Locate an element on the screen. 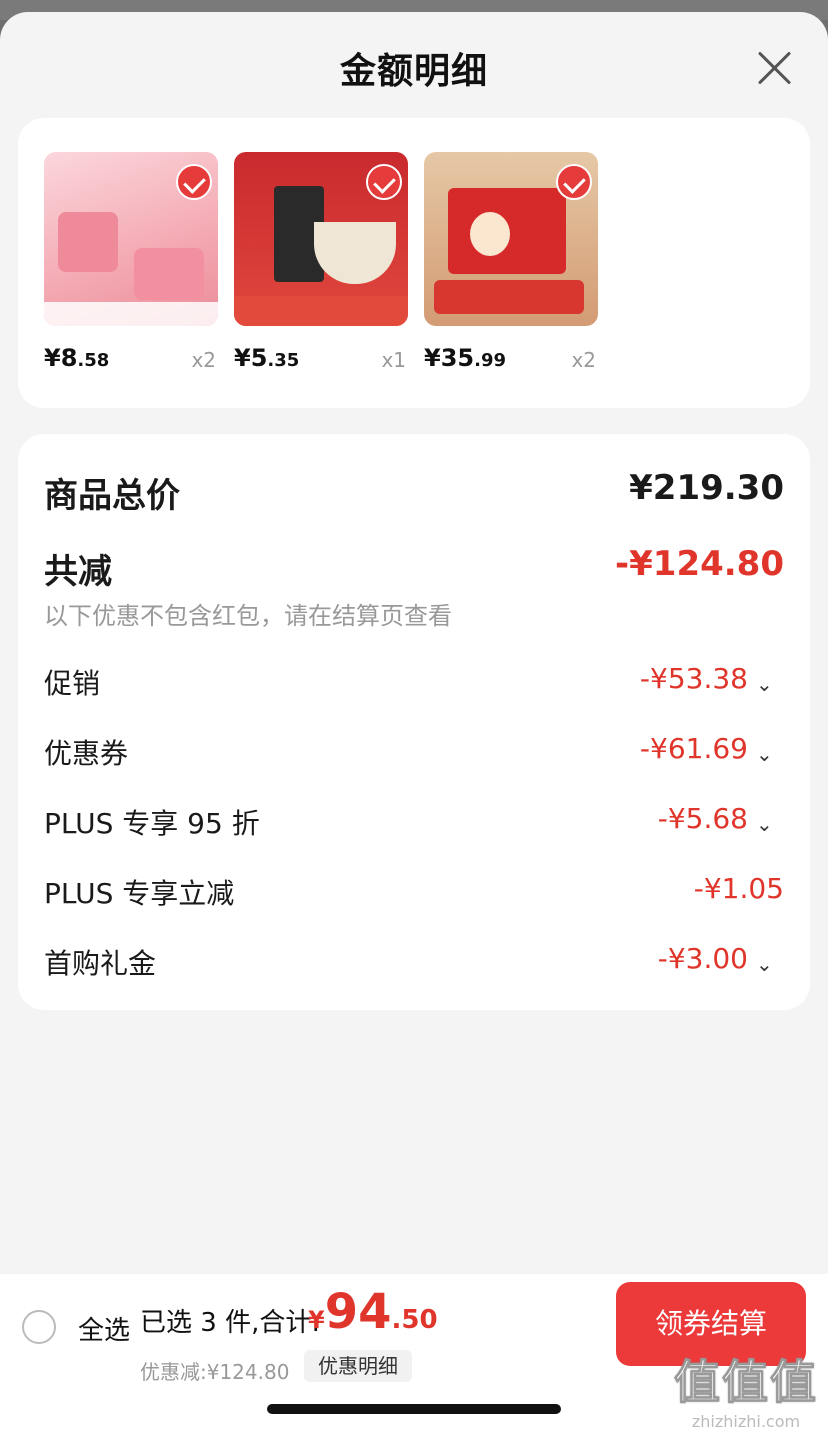 This screenshot has height=1446, width=828. select-all-label: 全选 is located at coordinates (104, 1328).